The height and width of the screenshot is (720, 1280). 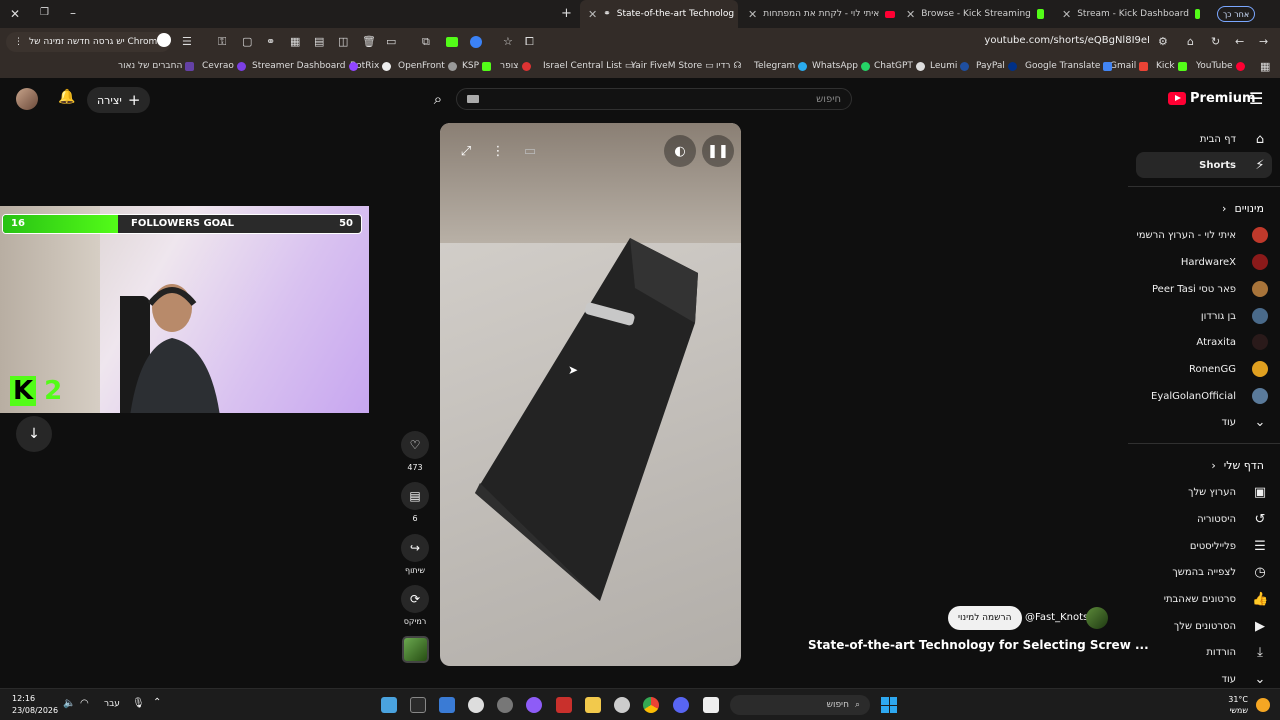 I want to click on sidebar-item-subscription: Peer Tasi פאר טסי, so click(x=1210, y=289).